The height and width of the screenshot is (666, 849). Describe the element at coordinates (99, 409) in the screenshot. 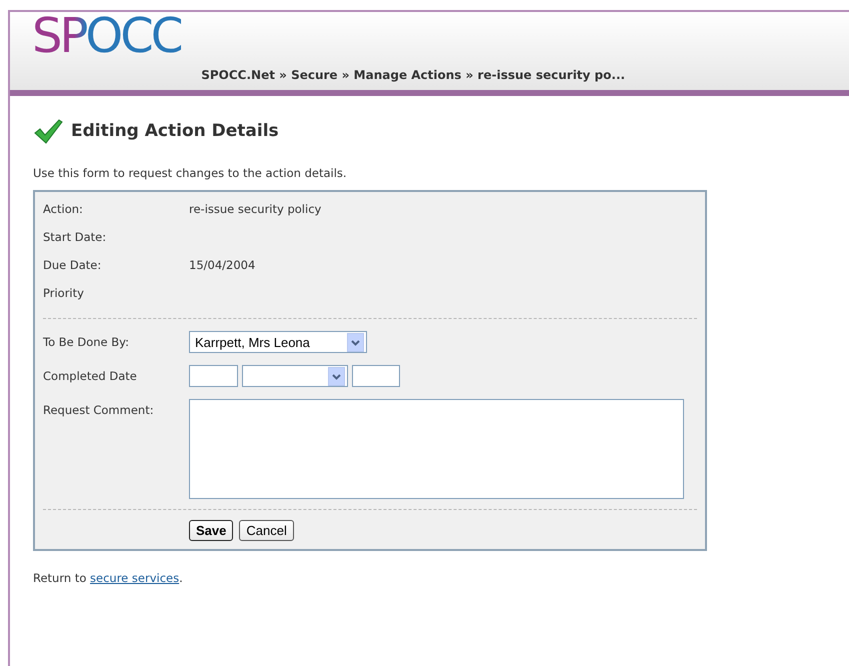

I see `field-label: Request Comment:` at that location.